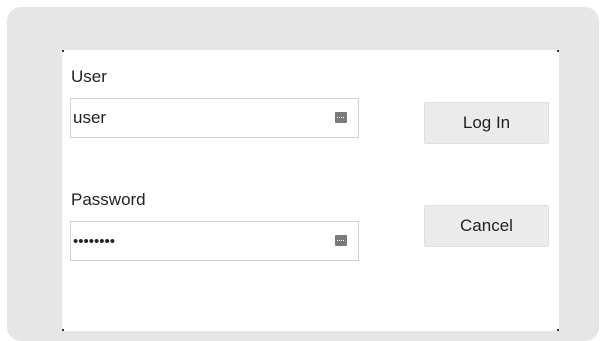 This screenshot has height=341, width=600. Describe the element at coordinates (486, 123) in the screenshot. I see `log-in-button: Log In` at that location.